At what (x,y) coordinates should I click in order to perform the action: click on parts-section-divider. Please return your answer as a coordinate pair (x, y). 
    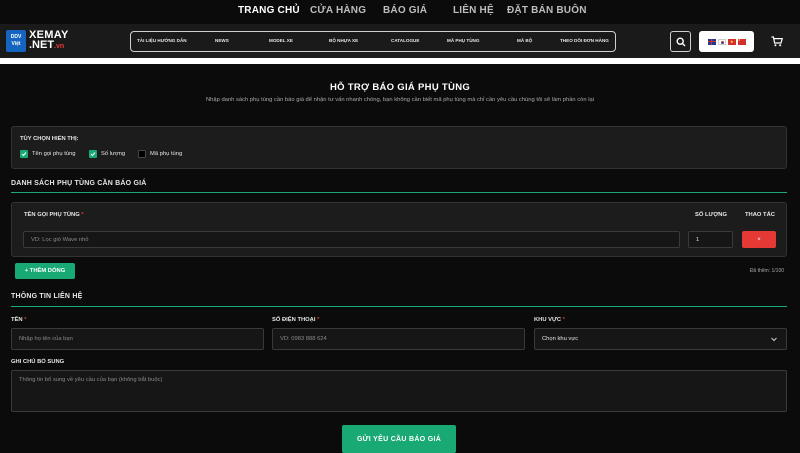
    Looking at the image, I should click on (399, 192).